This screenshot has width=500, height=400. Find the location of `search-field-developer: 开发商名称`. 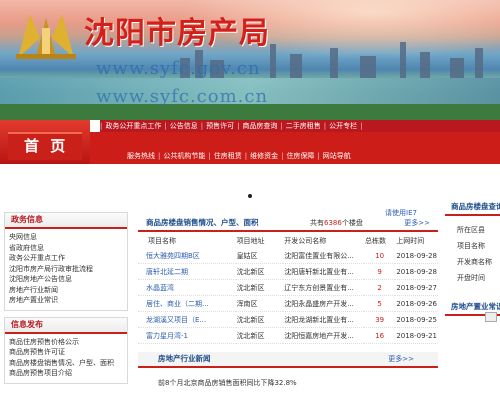

search-field-developer: 开发商名称 is located at coordinates (474, 262).